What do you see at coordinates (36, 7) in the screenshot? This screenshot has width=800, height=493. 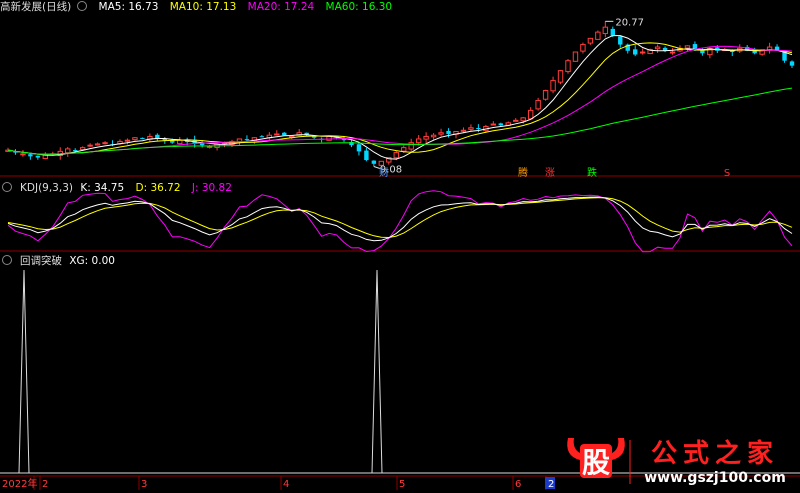 I see `stock-title: 高新发展(日线)` at bounding box center [36, 7].